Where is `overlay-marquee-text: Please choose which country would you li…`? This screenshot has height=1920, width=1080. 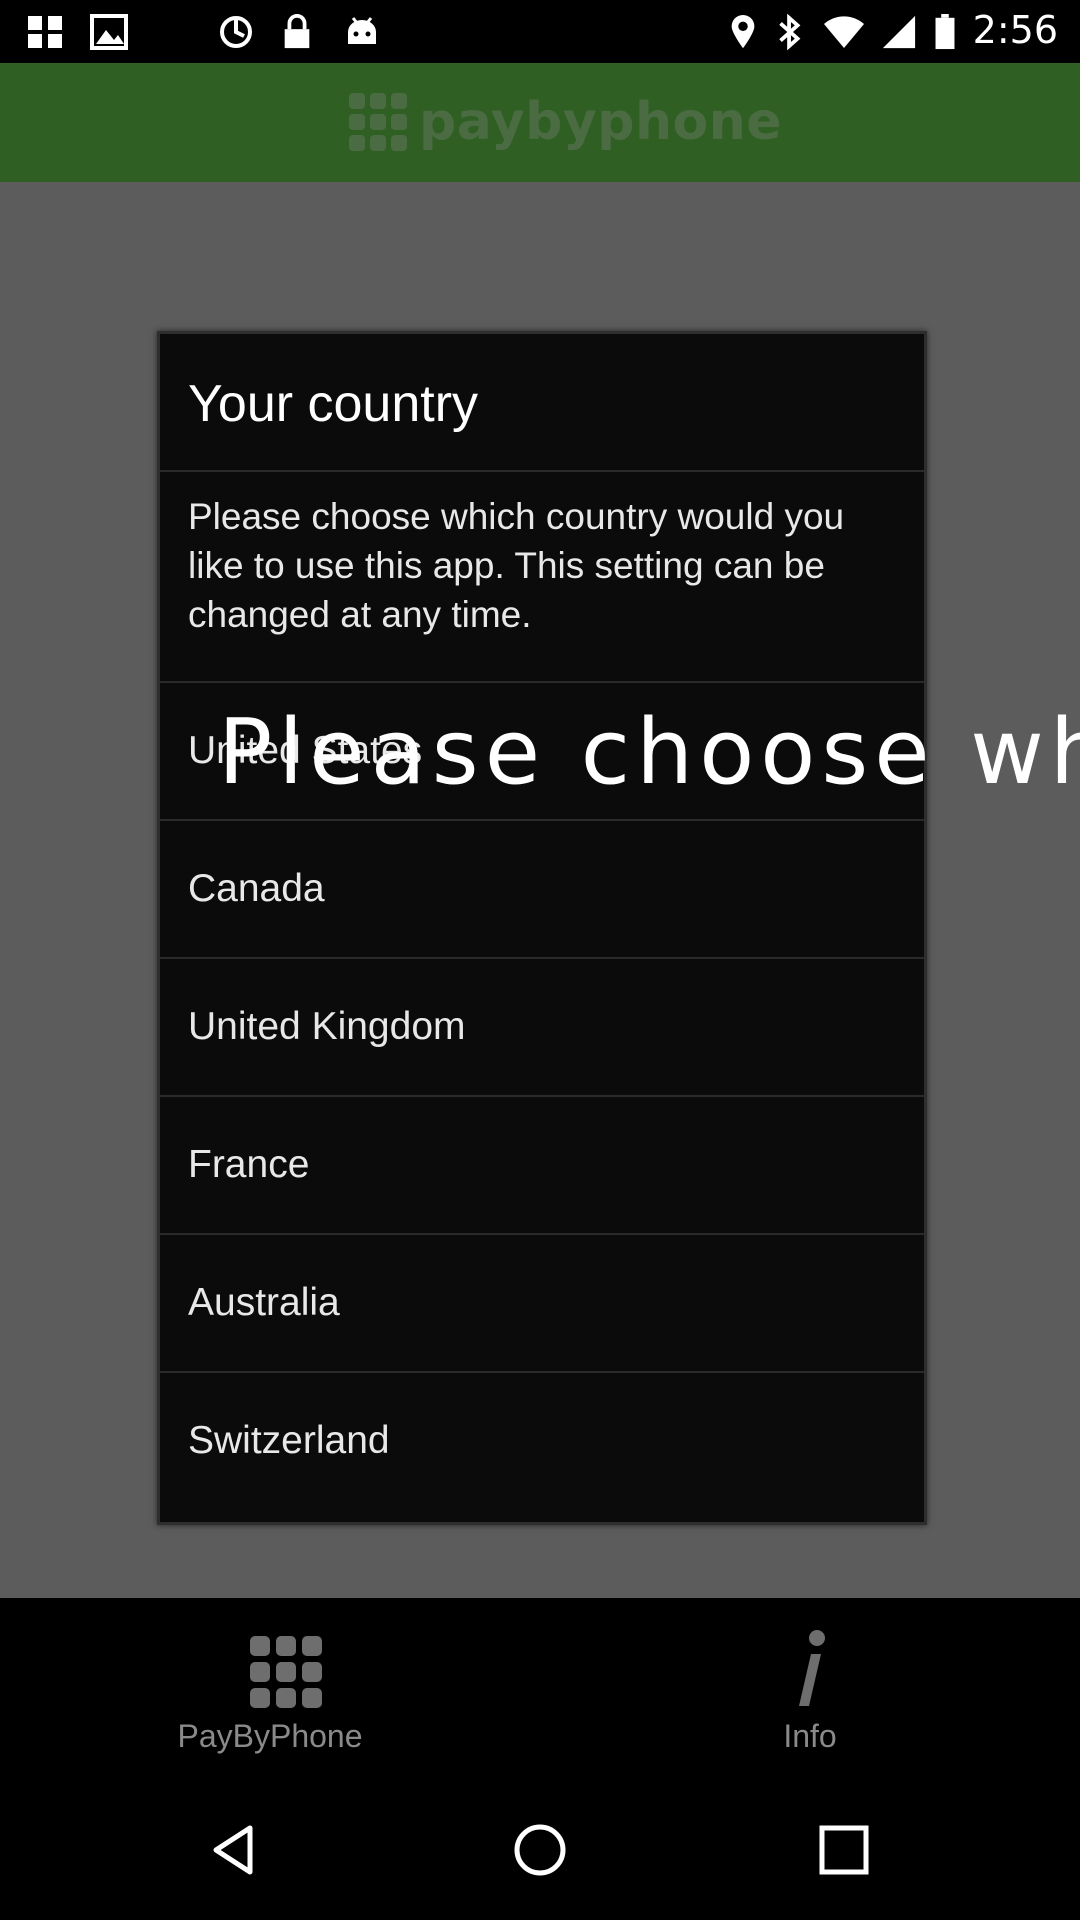
overlay-marquee-text: Please choose which country would you li… is located at coordinates (649, 752).